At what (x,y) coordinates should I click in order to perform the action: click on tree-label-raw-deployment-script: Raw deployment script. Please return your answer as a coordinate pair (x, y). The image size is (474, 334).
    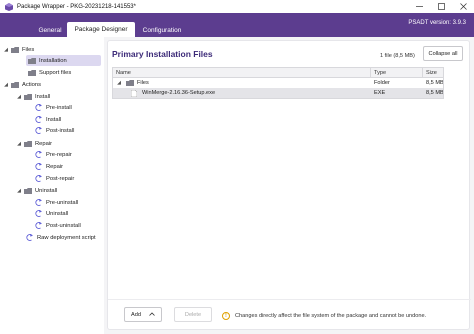
    Looking at the image, I should click on (66, 237).